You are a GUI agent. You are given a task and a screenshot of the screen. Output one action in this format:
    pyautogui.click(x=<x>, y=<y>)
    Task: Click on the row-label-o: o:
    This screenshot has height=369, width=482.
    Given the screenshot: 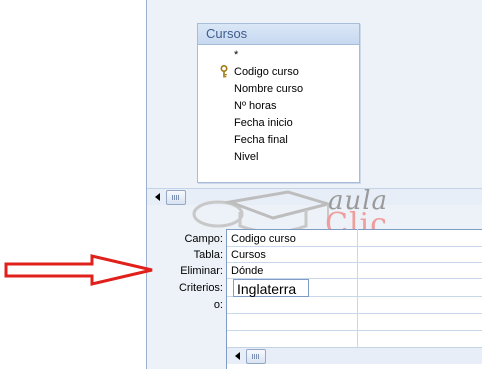 What is the action you would take?
    pyautogui.click(x=218, y=305)
    